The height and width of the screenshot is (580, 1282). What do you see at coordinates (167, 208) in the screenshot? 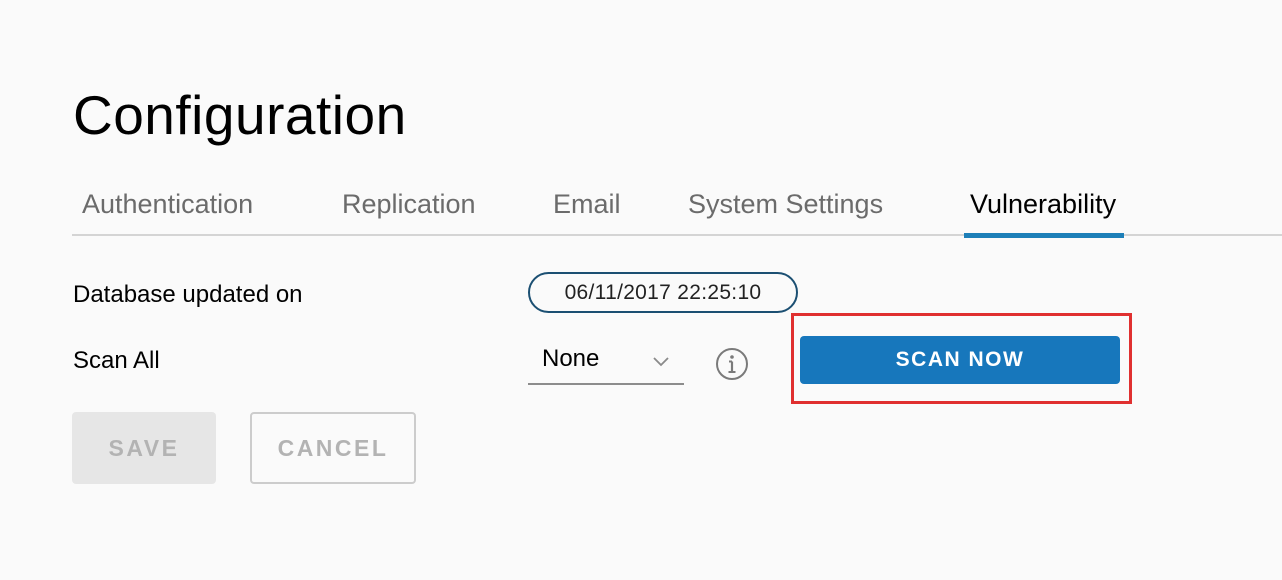
I see `tab-authentication: Authentication` at bounding box center [167, 208].